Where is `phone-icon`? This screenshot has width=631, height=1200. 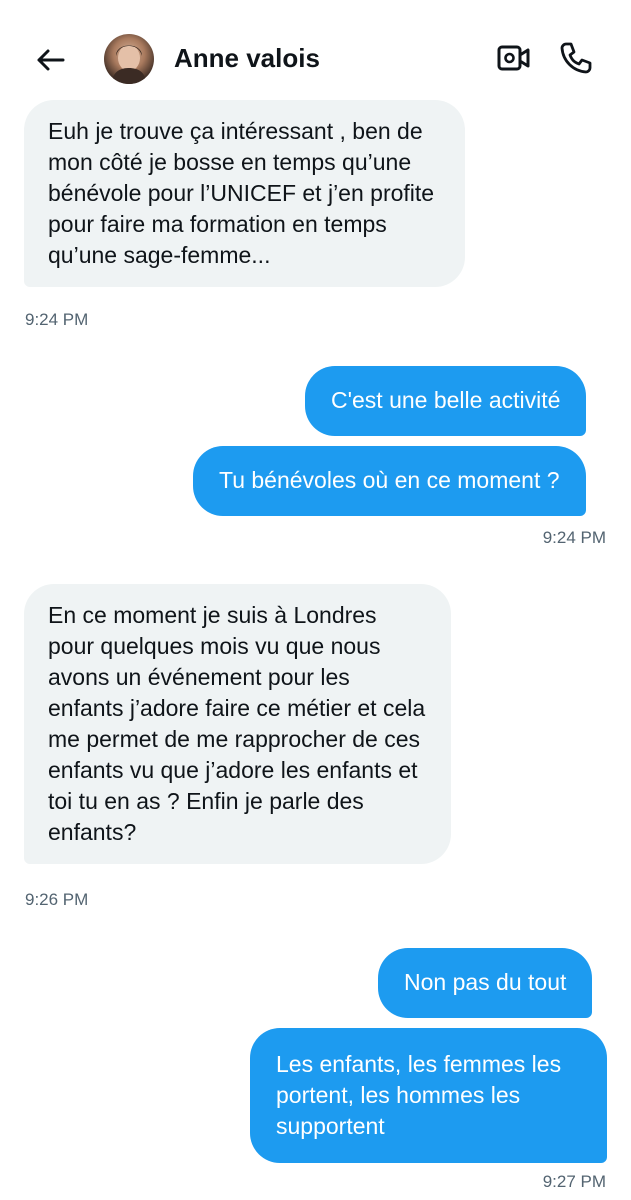 phone-icon is located at coordinates (576, 58).